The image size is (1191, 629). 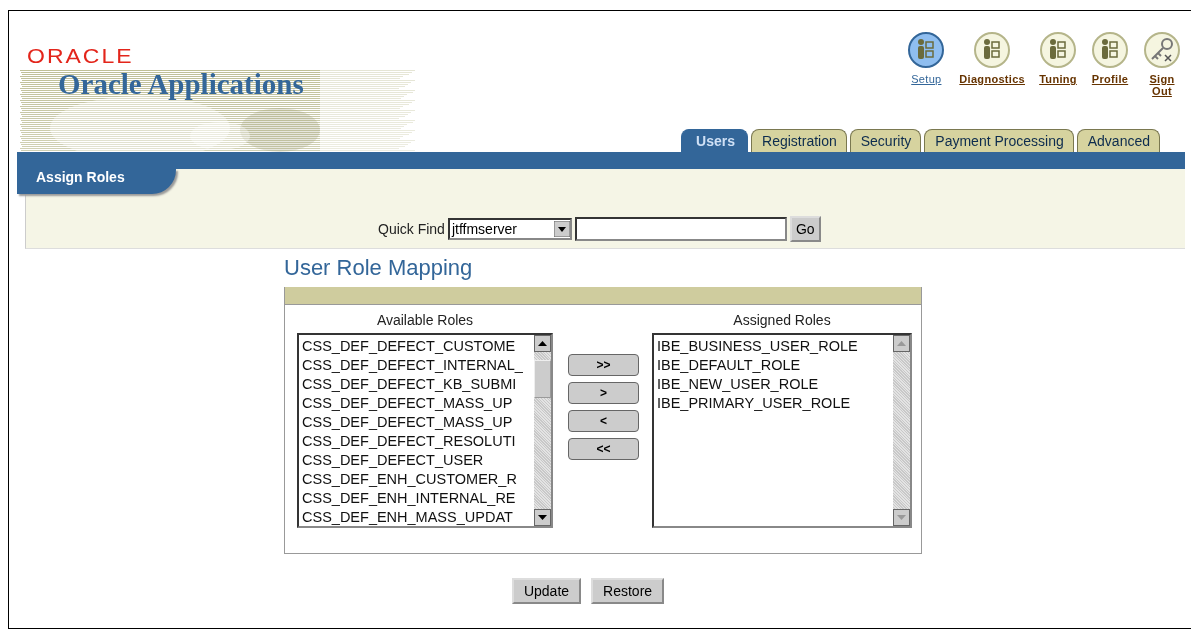 What do you see at coordinates (715, 140) in the screenshot?
I see `tab: Users` at bounding box center [715, 140].